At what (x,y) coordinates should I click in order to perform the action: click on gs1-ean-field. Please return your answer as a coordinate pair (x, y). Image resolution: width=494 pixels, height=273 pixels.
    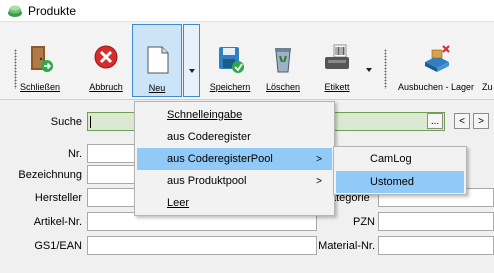
    Looking at the image, I should click on (202, 245).